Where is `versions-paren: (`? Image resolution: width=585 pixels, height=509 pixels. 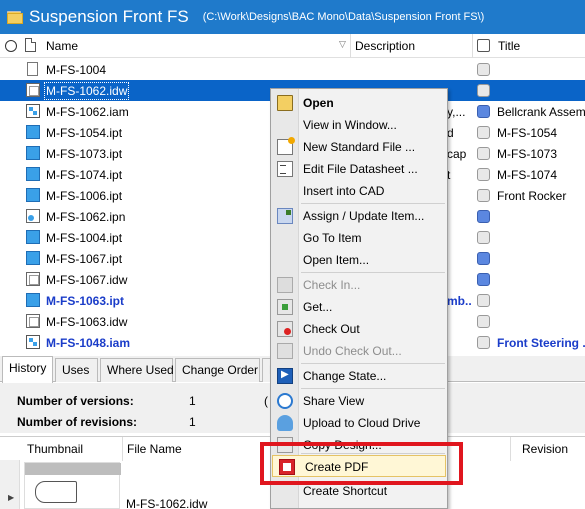
versions-paren: ( is located at coordinates (266, 401).